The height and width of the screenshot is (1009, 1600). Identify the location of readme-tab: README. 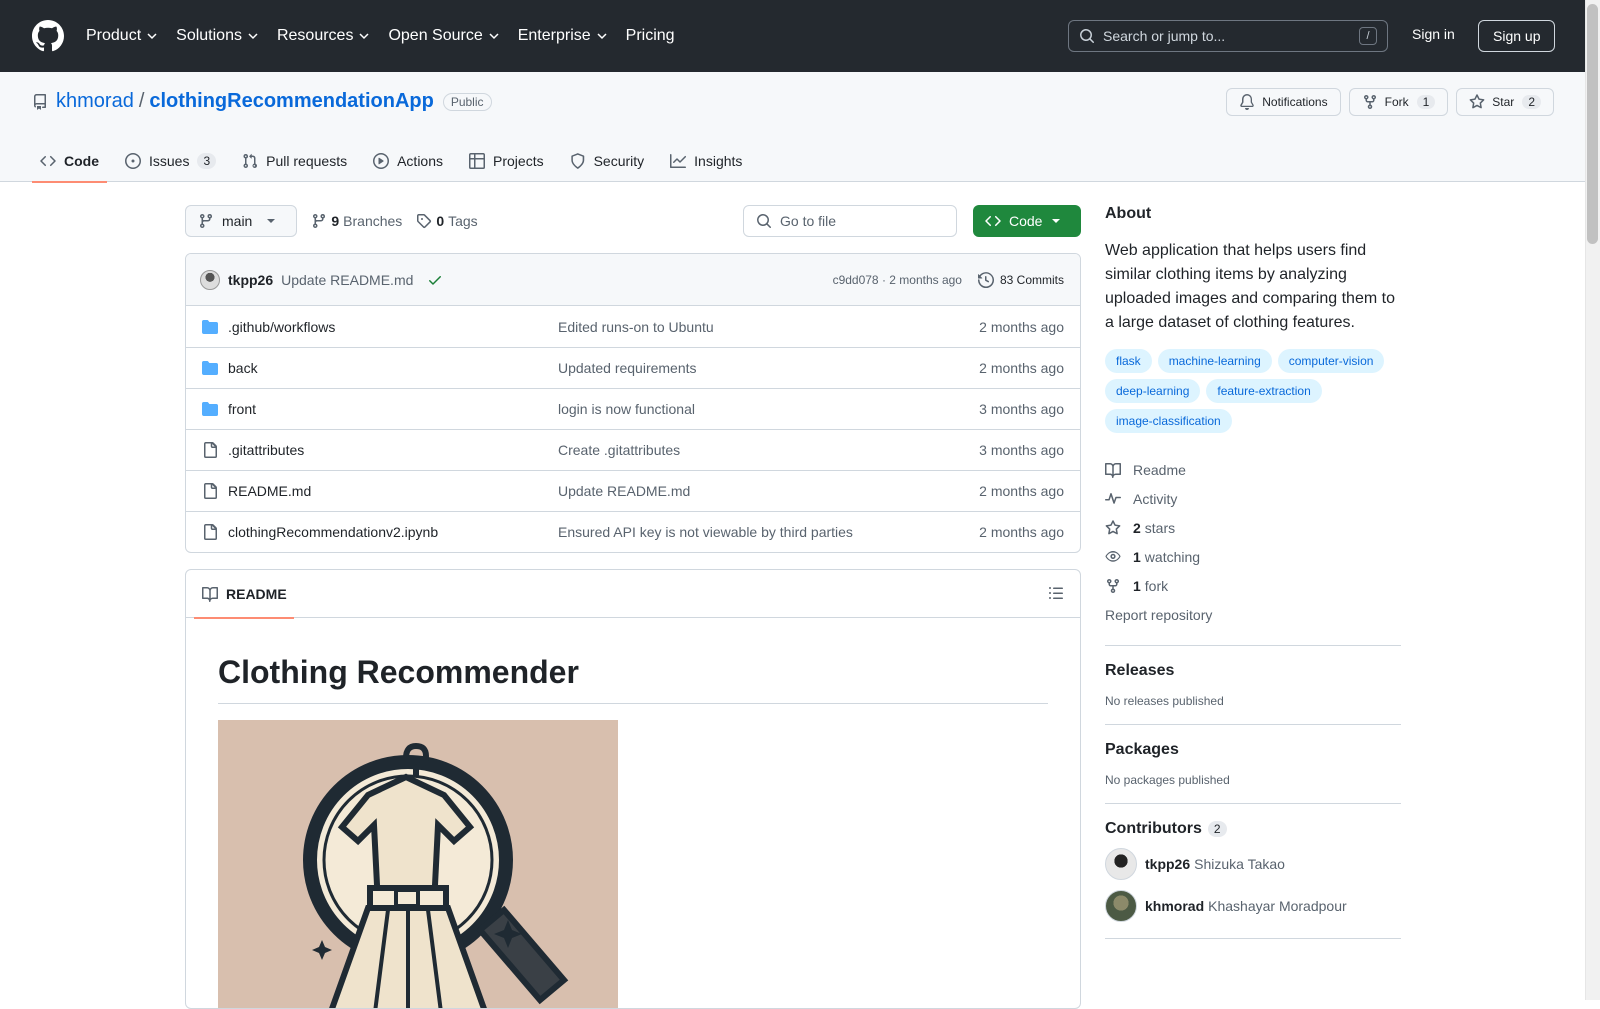
(244, 594).